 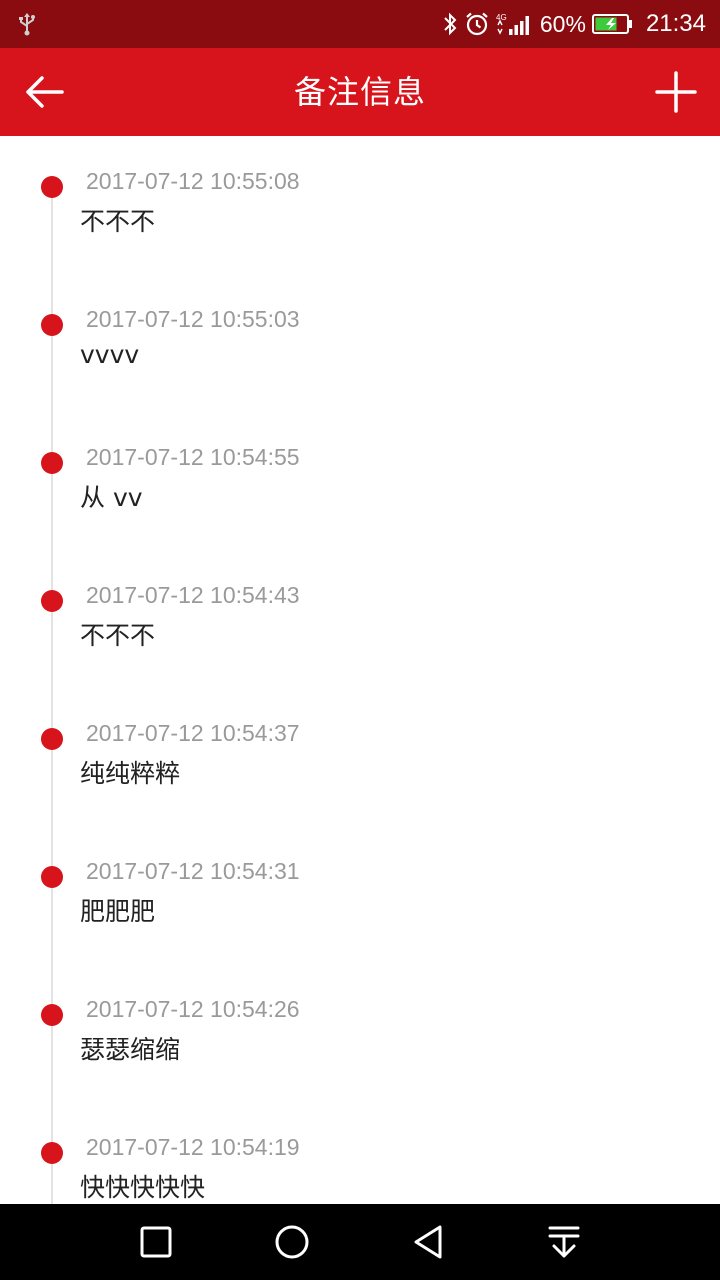 I want to click on note-text: 从 vv, so click(x=111, y=497).